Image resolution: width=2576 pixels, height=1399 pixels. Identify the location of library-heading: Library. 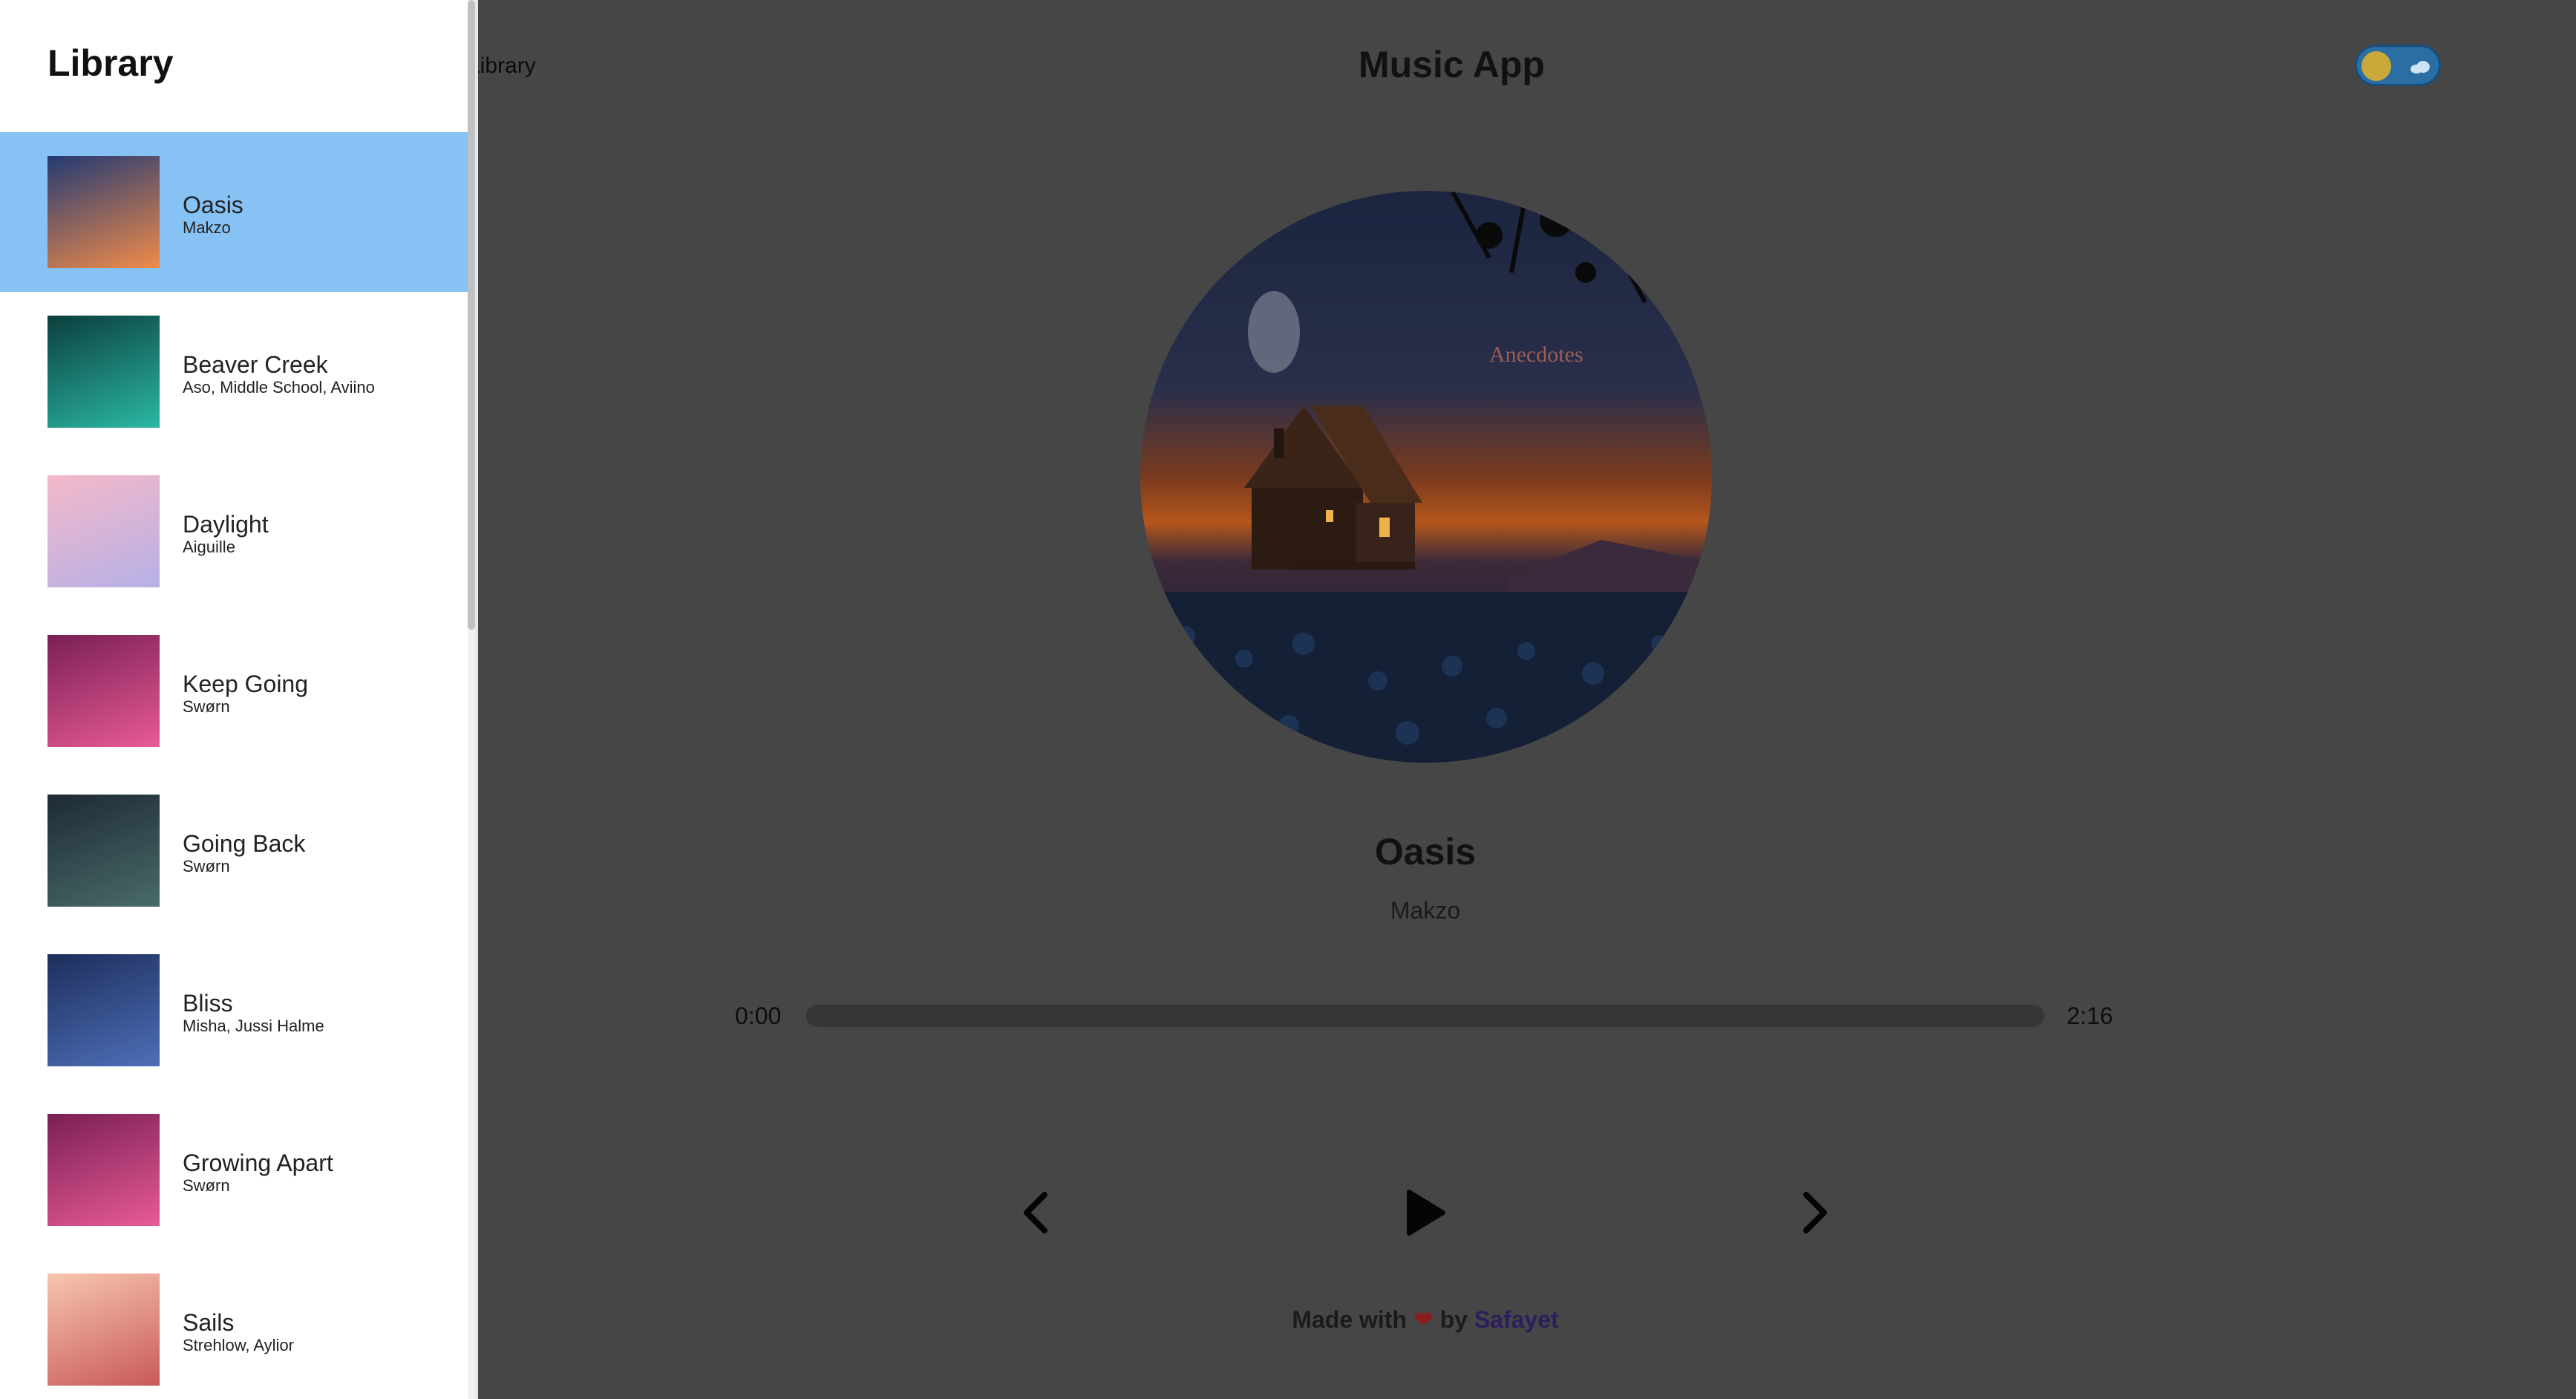
(111, 63).